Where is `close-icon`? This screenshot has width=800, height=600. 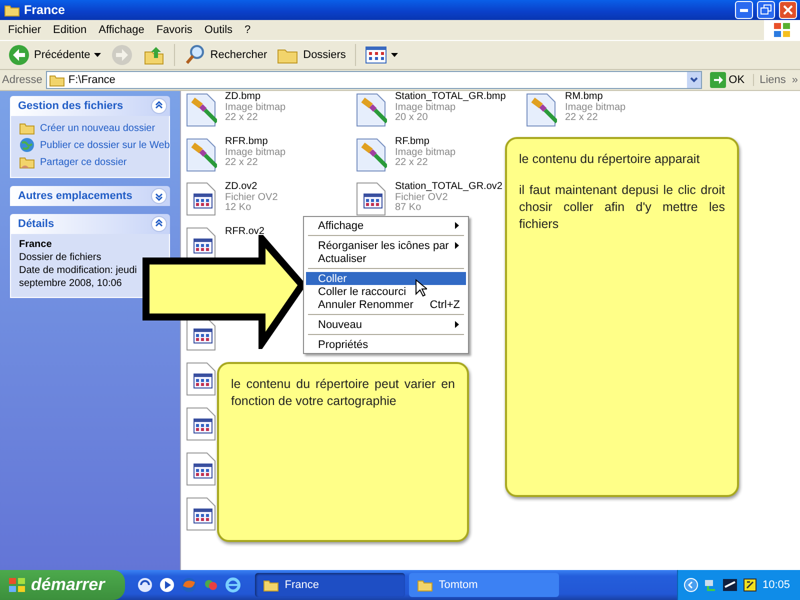
close-icon is located at coordinates (788, 10).